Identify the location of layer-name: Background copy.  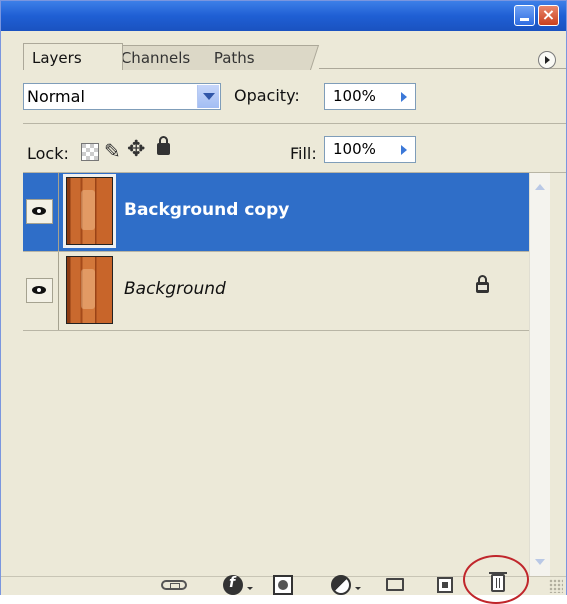
(206, 210).